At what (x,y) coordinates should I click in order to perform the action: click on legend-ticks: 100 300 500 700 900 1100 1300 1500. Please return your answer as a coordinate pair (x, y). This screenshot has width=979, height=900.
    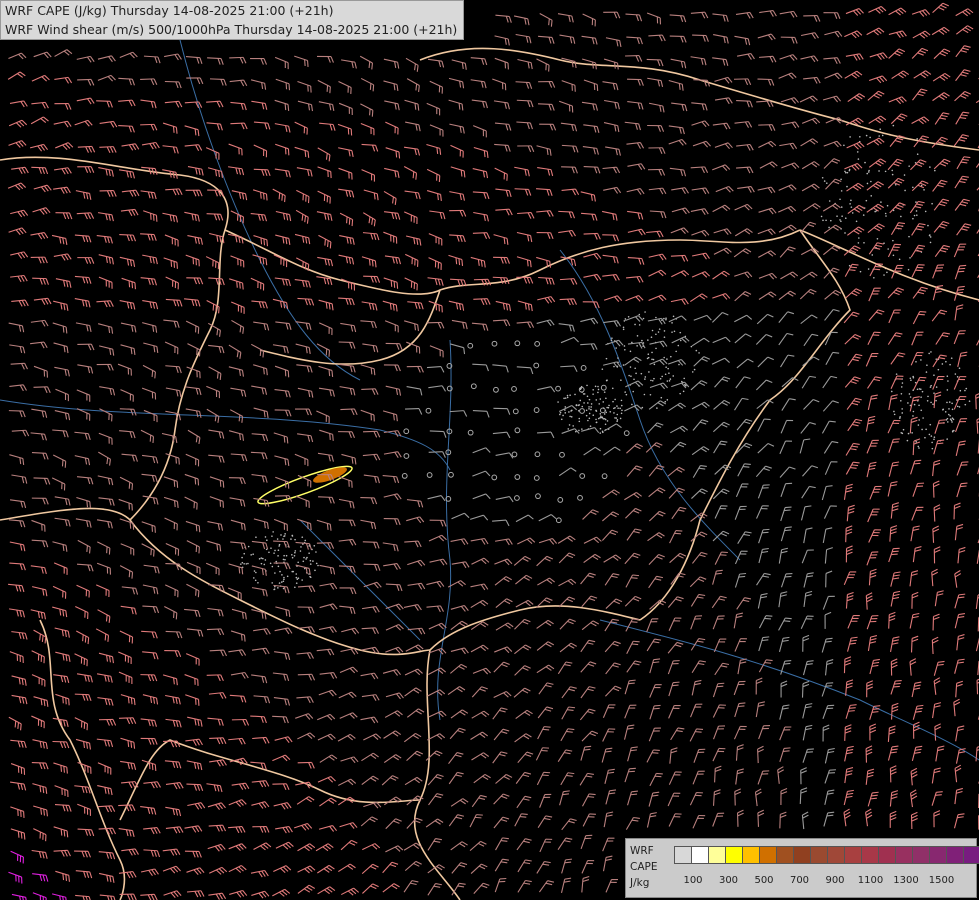
    Looking at the image, I should click on (824, 882).